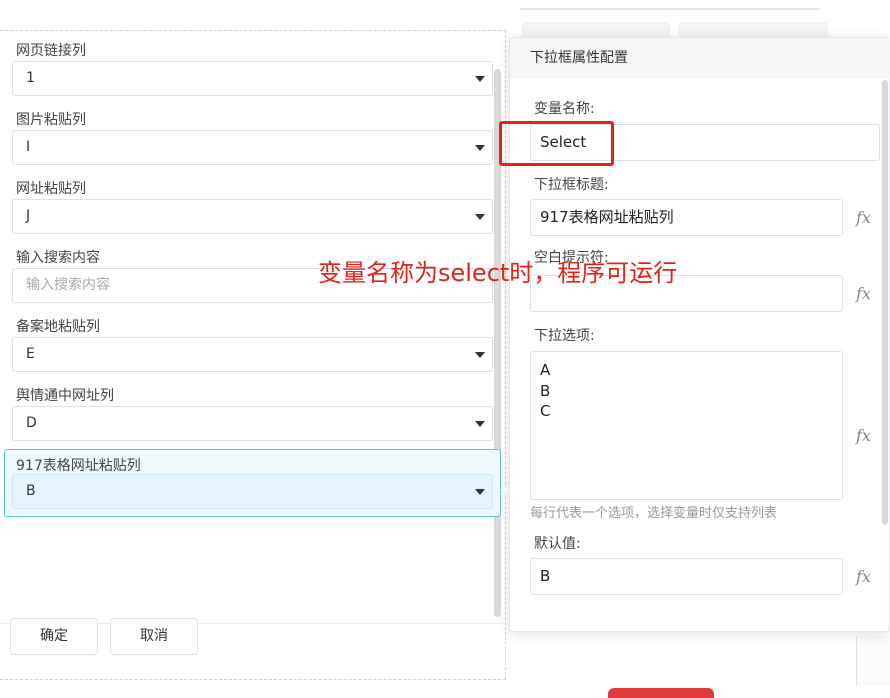  What do you see at coordinates (78, 466) in the screenshot?
I see `field-label-917-url-paste: 917表格网址粘贴列` at bounding box center [78, 466].